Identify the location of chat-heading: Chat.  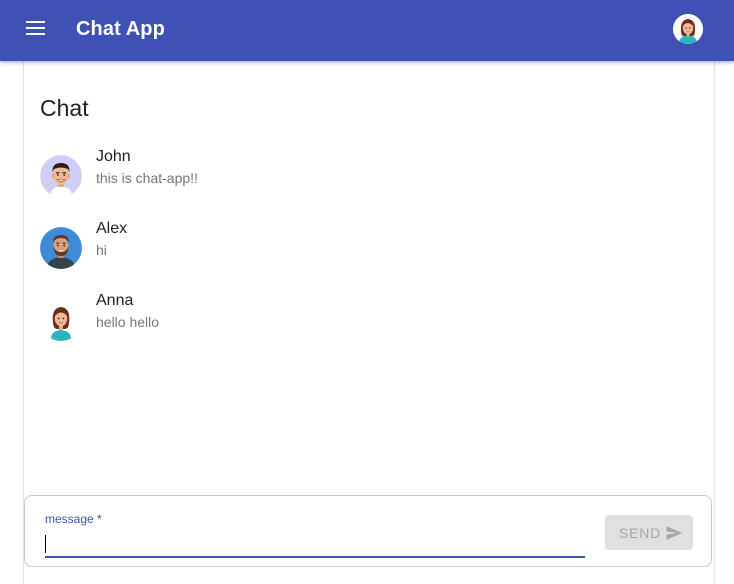
(64, 108).